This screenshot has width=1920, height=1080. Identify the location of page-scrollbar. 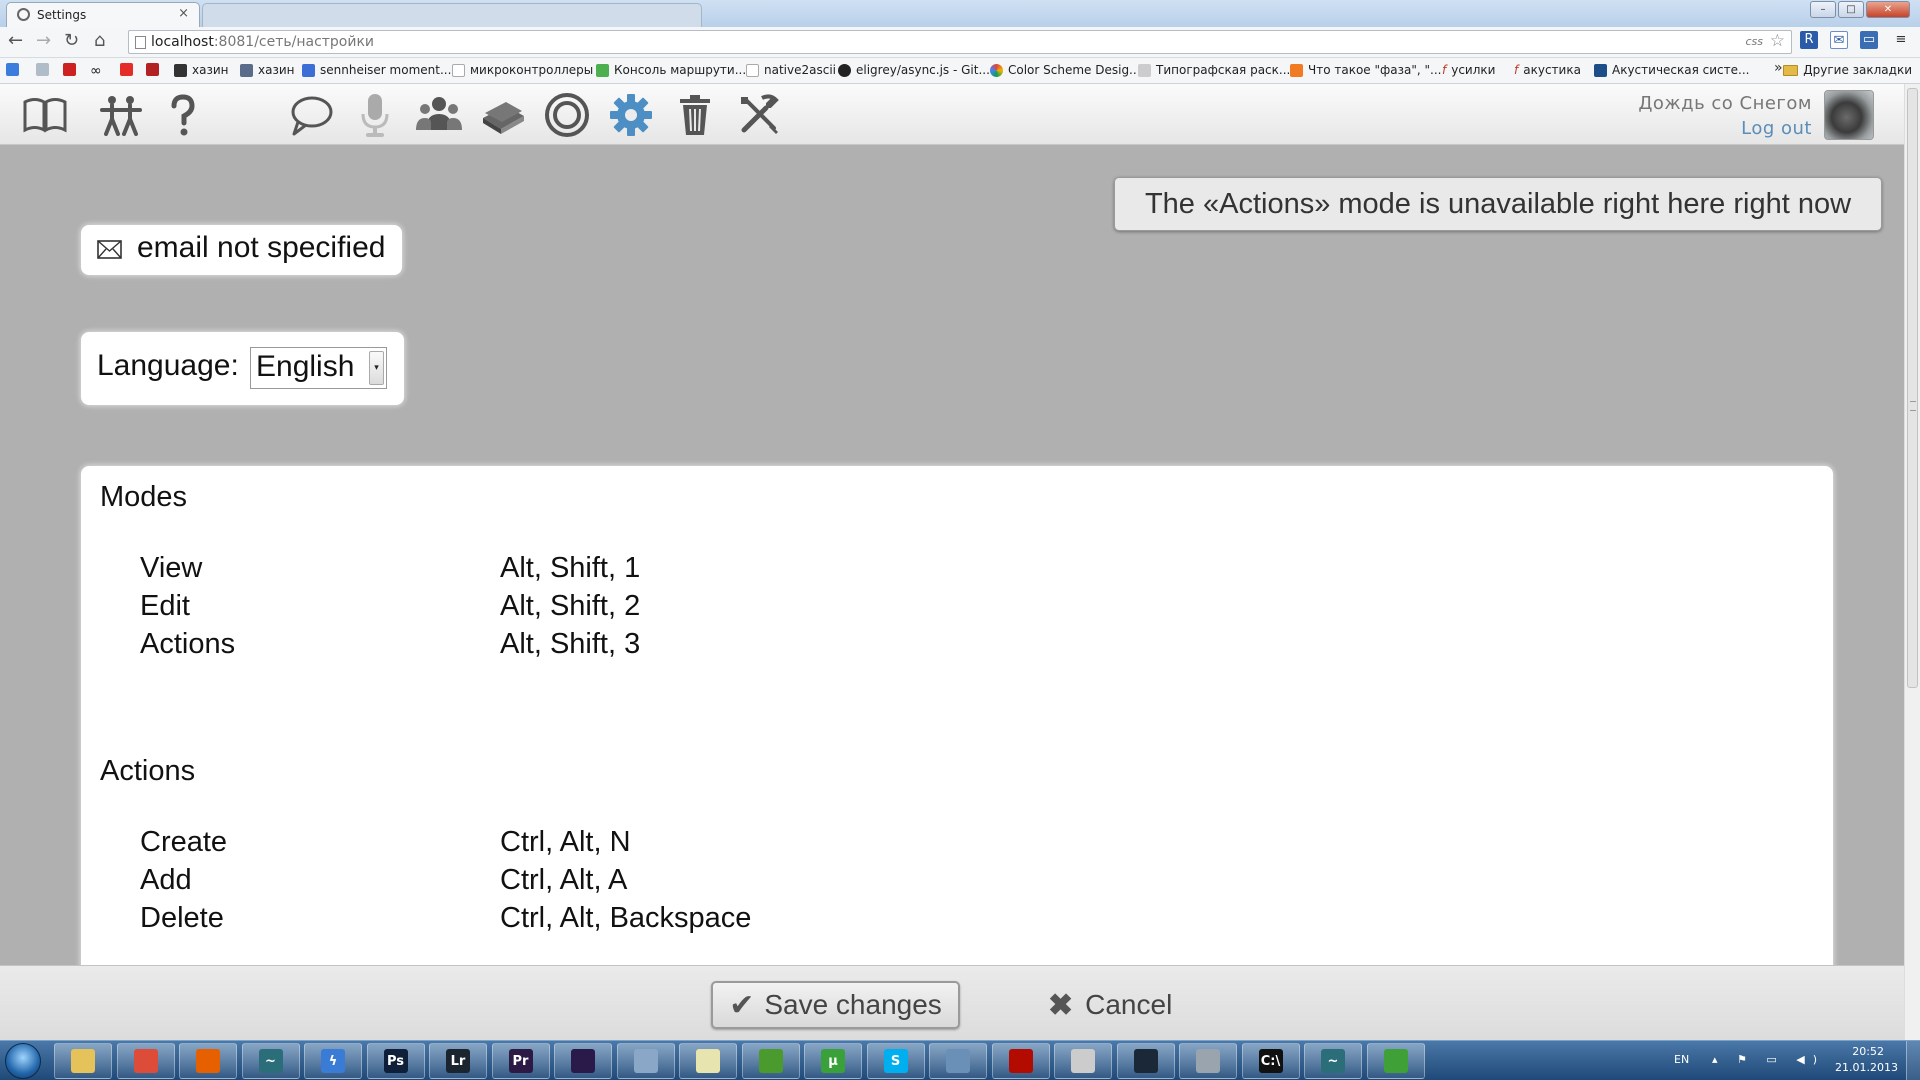
(1912, 562).